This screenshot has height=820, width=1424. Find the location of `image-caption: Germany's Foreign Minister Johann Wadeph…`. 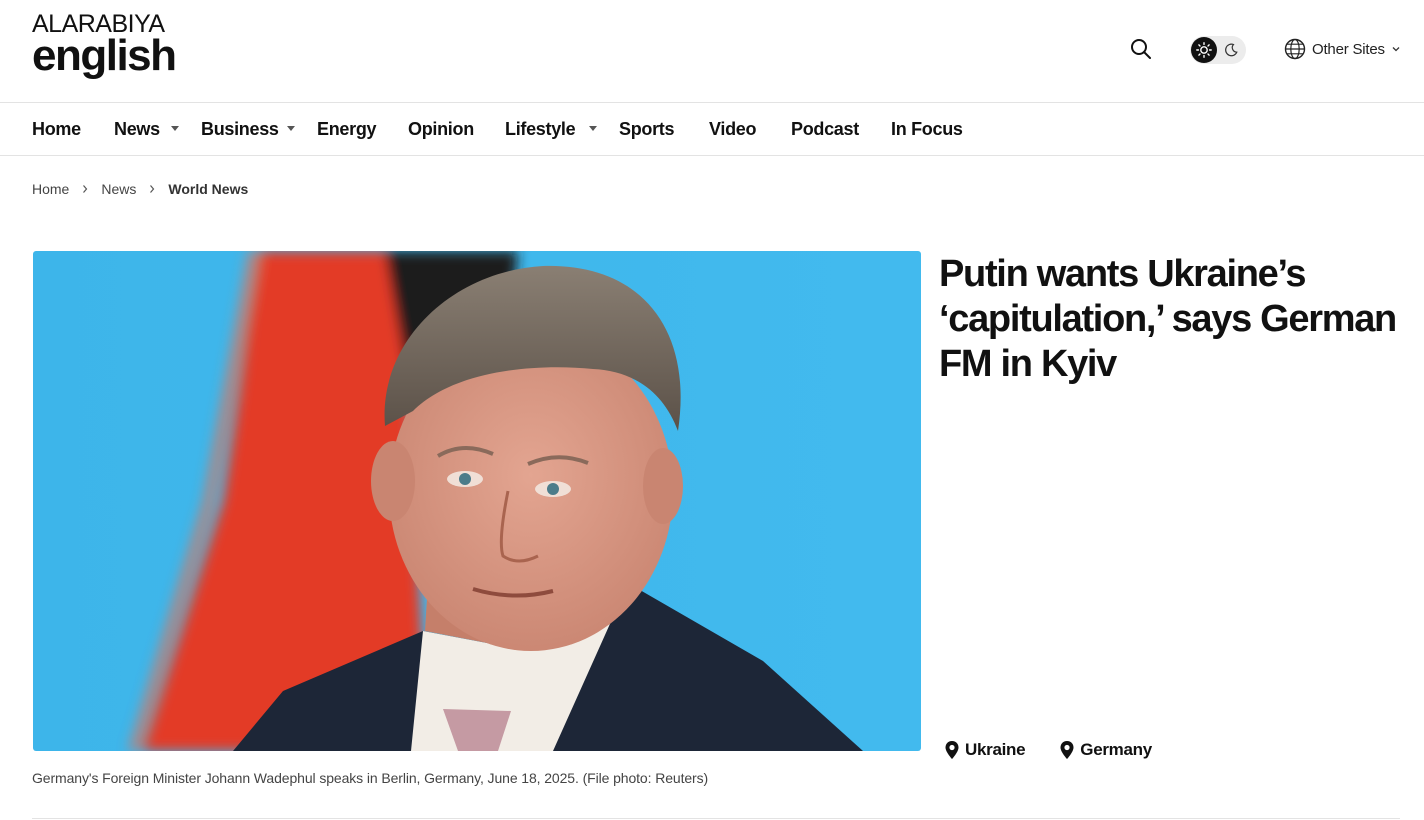

image-caption: Germany's Foreign Minister Johann Wadeph… is located at coordinates (370, 778).